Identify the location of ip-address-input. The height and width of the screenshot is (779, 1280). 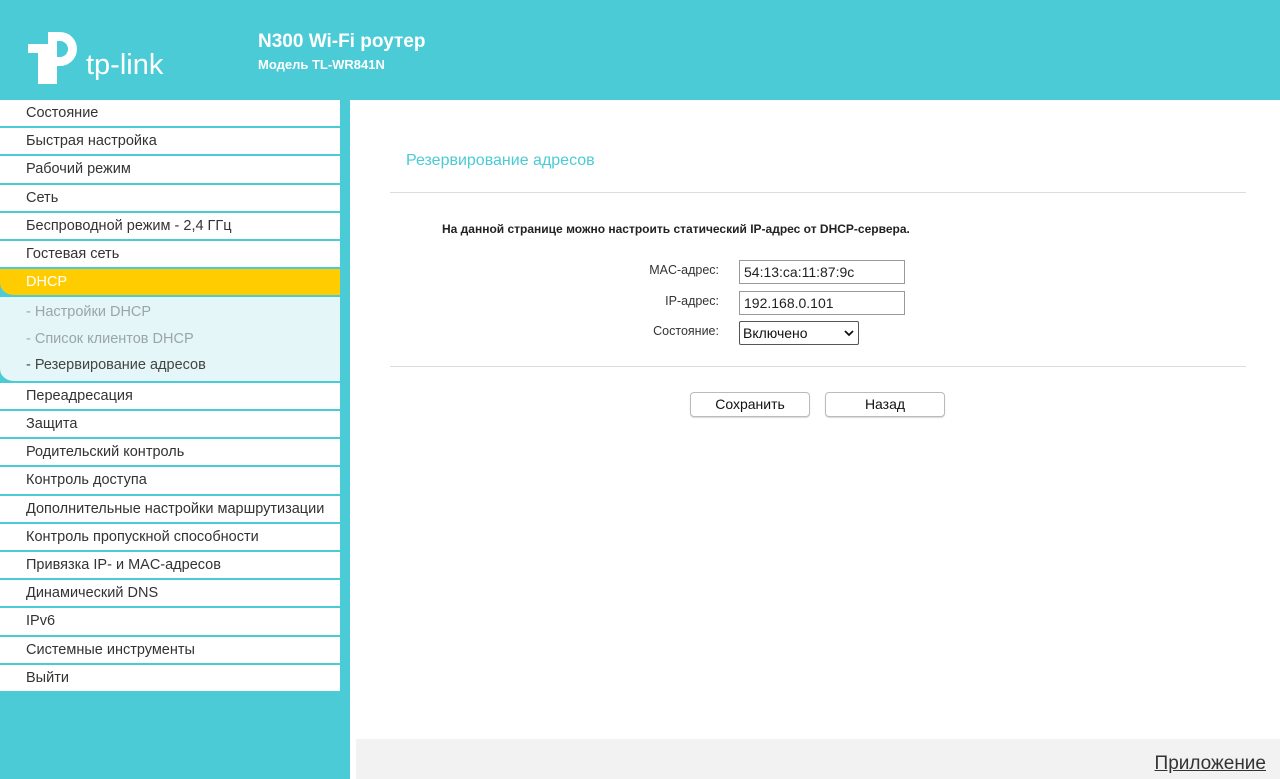
(822, 303).